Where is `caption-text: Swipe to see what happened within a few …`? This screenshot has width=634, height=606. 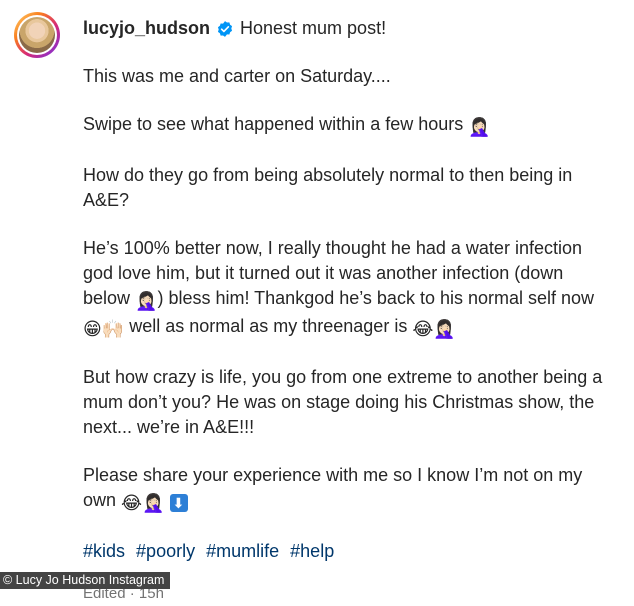
caption-text: Swipe to see what happened within a few … is located at coordinates (273, 124).